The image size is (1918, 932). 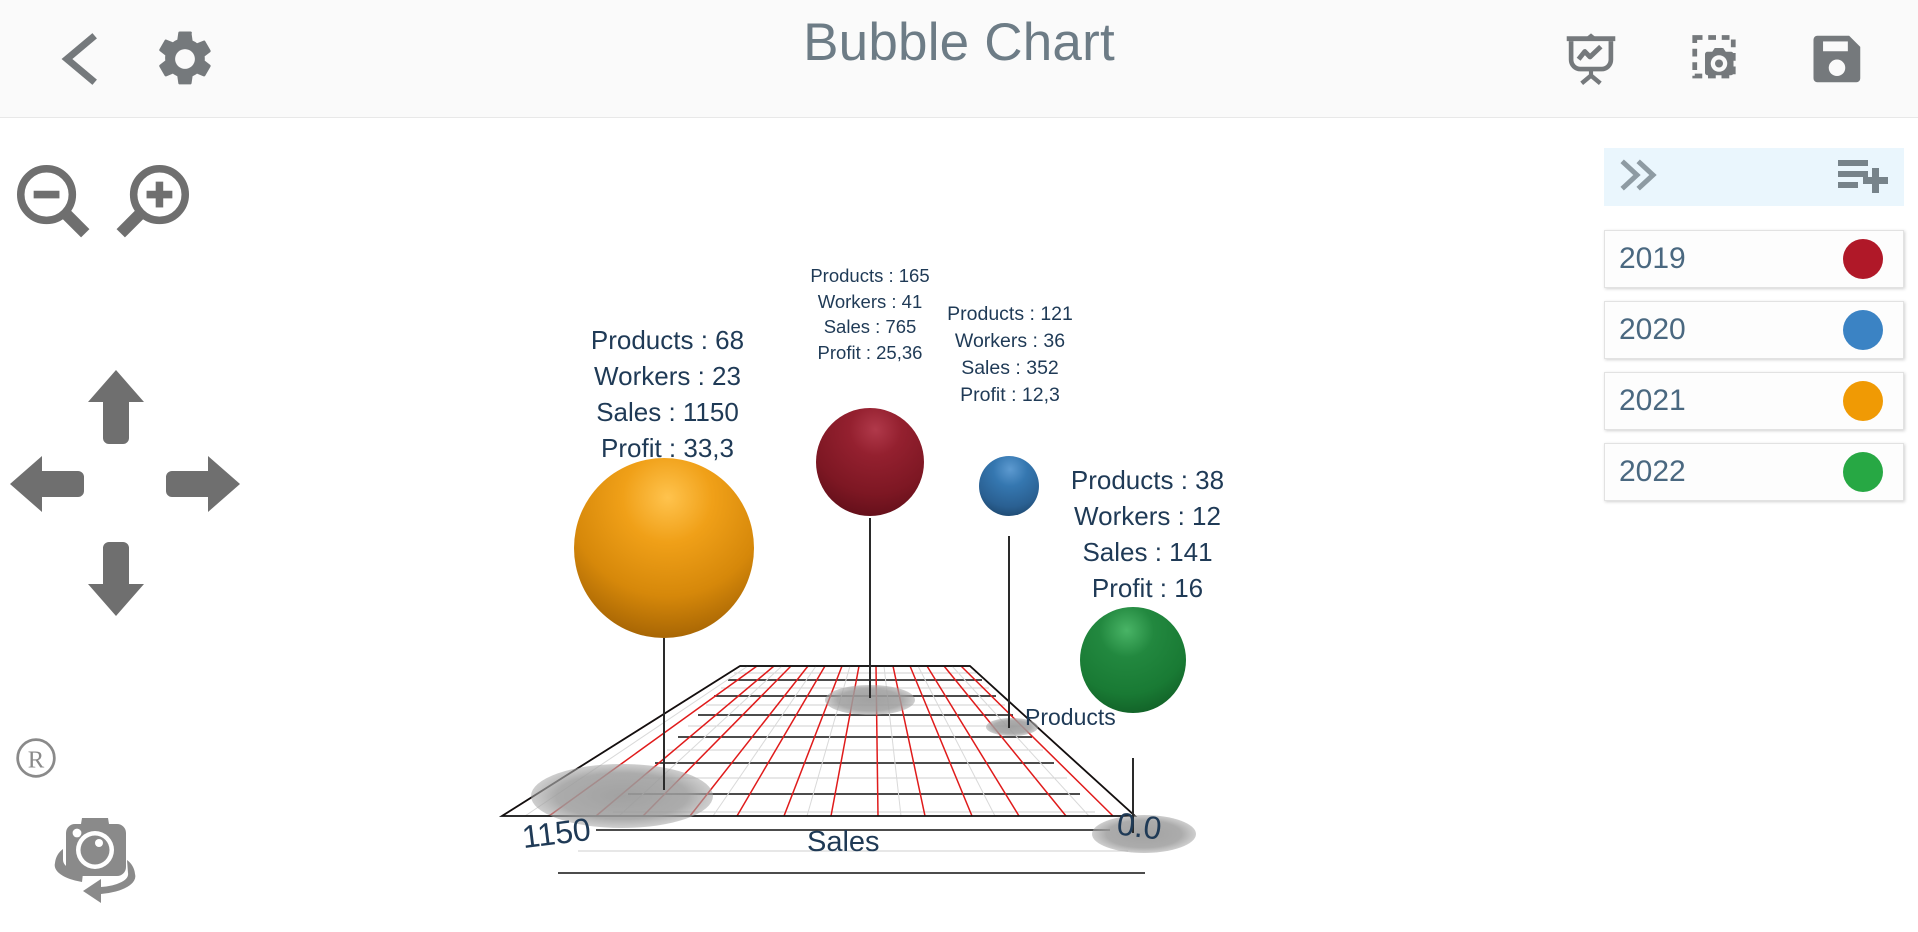 What do you see at coordinates (95, 860) in the screenshot?
I see `camera-rotate-icon` at bounding box center [95, 860].